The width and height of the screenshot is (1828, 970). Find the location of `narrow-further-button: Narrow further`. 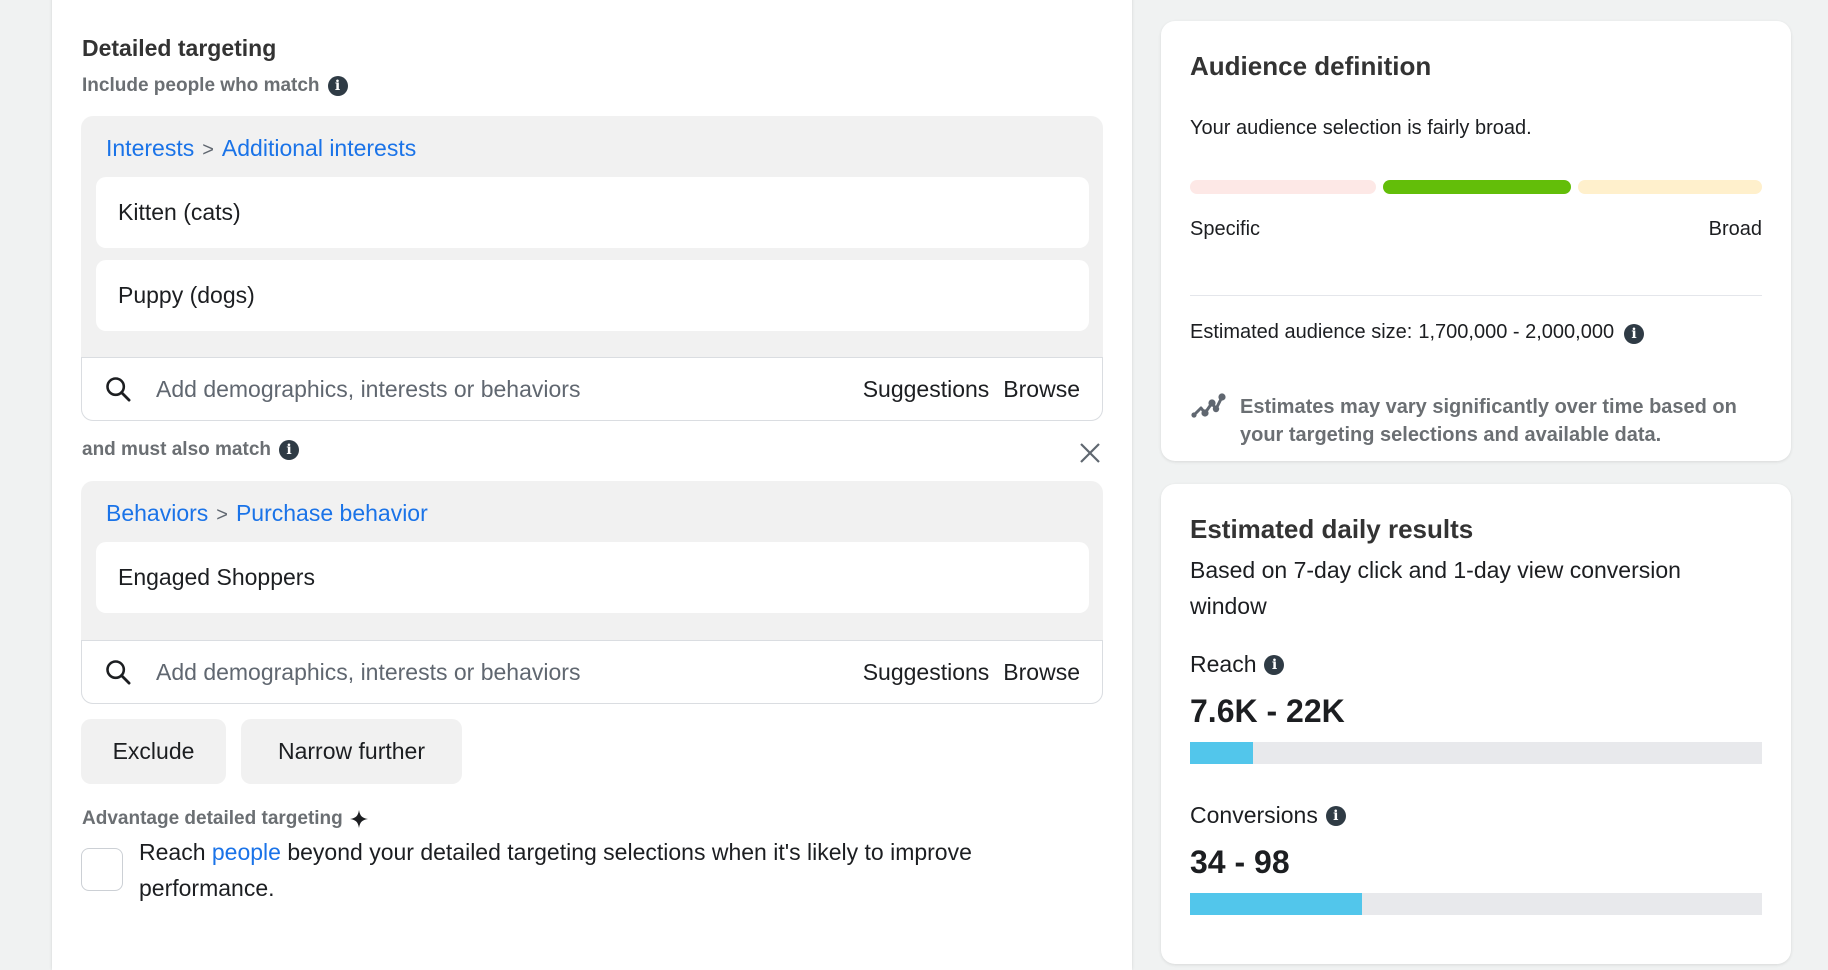

narrow-further-button: Narrow further is located at coordinates (351, 751).